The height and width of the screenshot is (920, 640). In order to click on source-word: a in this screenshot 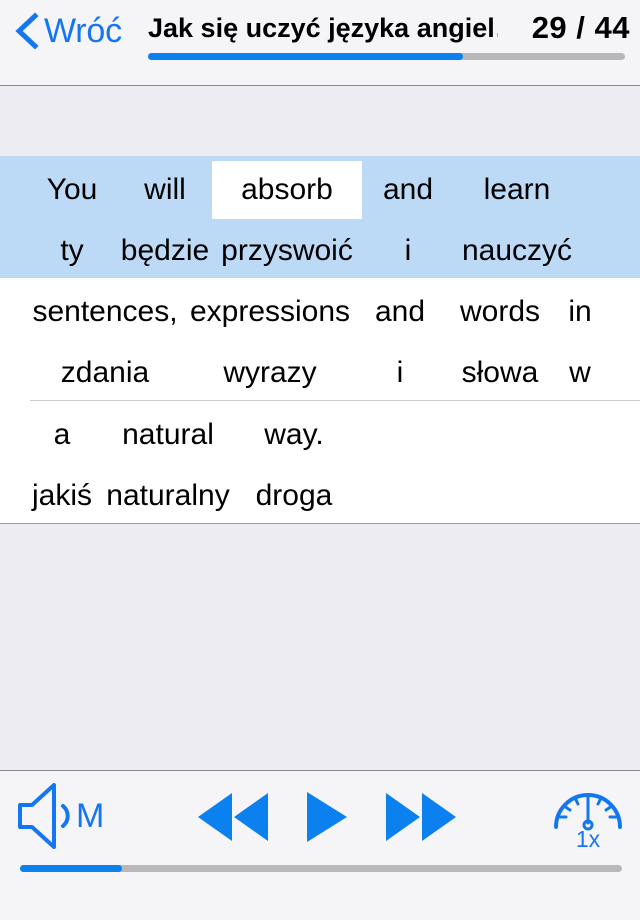, I will do `click(62, 435)`.